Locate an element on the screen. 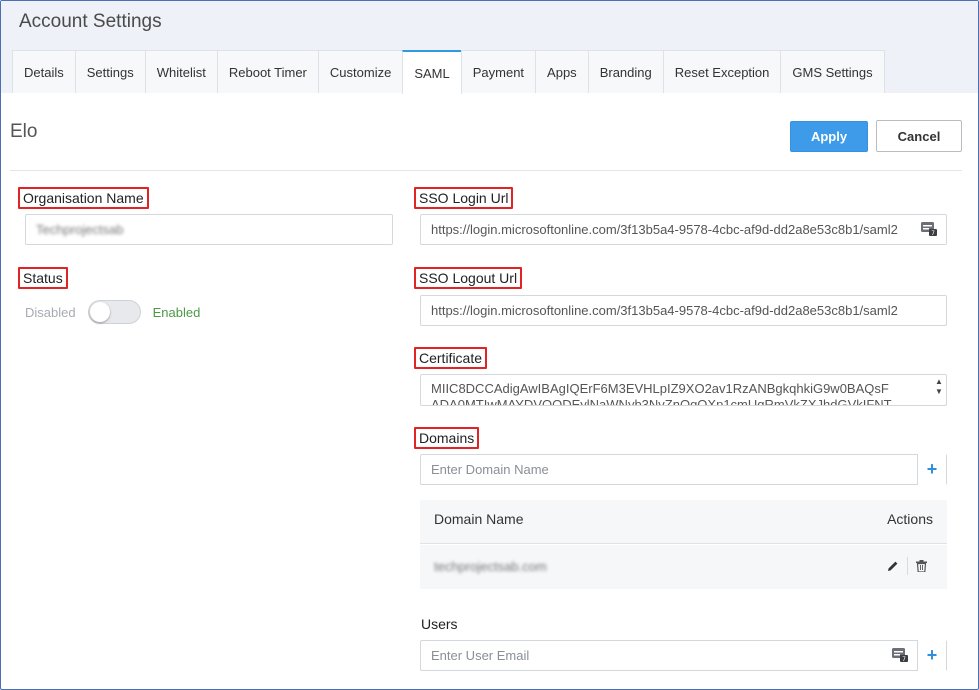  sso-login-url-label: SSO Login Url is located at coordinates (464, 198).